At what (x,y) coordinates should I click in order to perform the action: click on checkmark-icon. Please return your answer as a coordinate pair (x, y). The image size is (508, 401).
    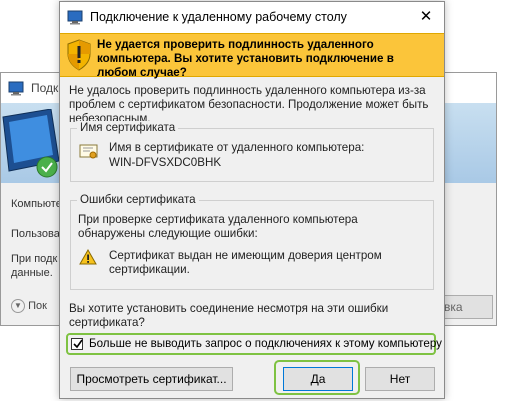
    Looking at the image, I should click on (78, 345).